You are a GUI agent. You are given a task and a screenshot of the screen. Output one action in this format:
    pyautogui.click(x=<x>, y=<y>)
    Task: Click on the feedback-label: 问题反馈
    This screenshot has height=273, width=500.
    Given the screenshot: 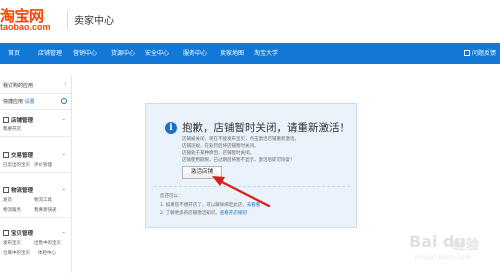 What is the action you would take?
    pyautogui.click(x=483, y=53)
    